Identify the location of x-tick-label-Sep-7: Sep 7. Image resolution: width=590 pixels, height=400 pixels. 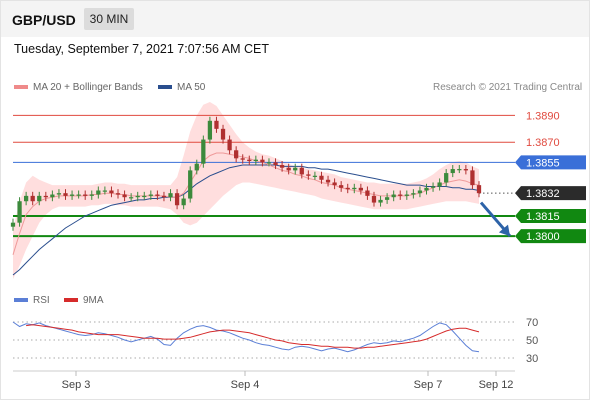
(428, 385).